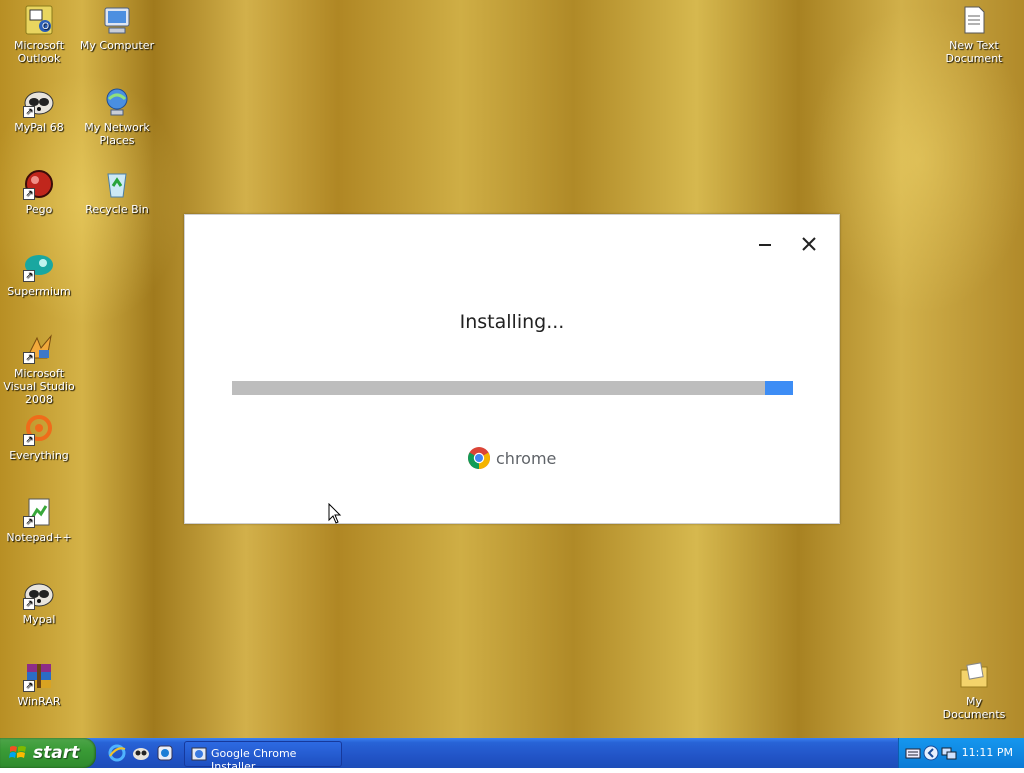  What do you see at coordinates (39, 184) in the screenshot?
I see `pego-icon: ↗` at bounding box center [39, 184].